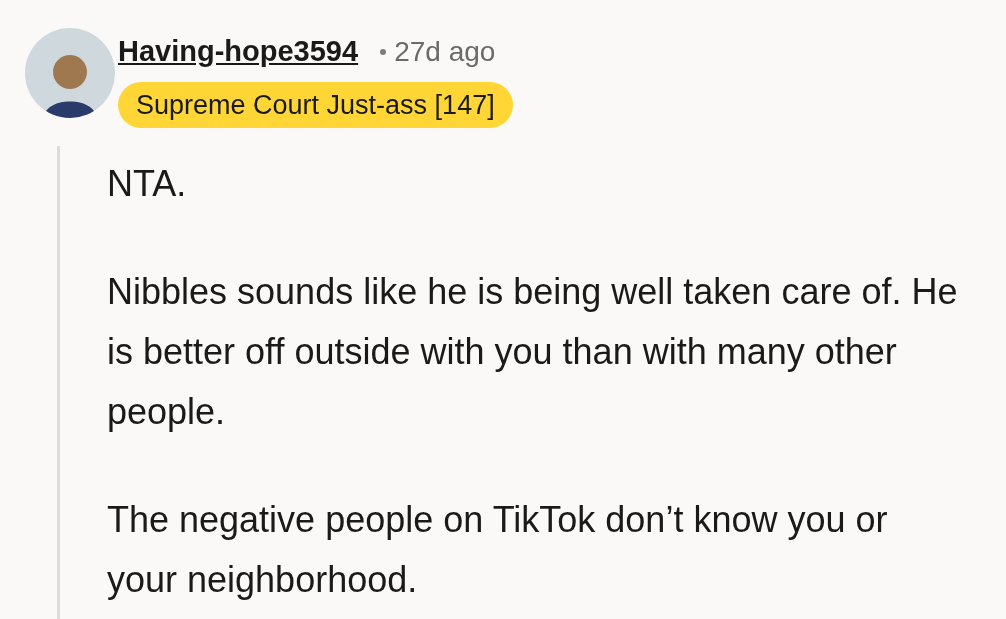  Describe the element at coordinates (238, 52) in the screenshot. I see `username-link: Having-hope3594` at that location.